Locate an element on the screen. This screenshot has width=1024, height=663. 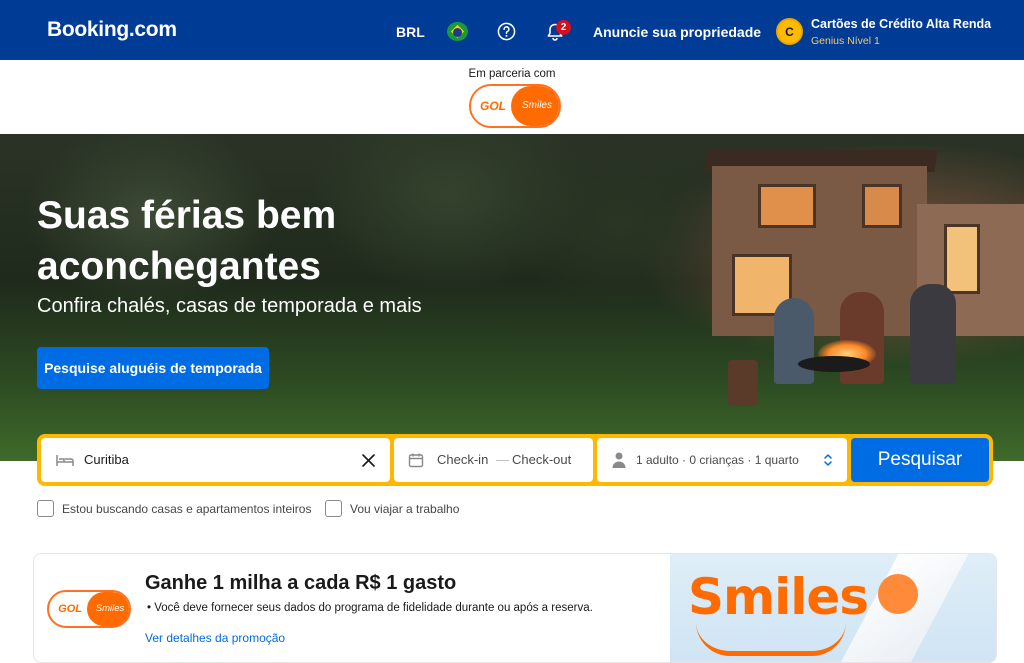
bed-icon is located at coordinates (65, 460).